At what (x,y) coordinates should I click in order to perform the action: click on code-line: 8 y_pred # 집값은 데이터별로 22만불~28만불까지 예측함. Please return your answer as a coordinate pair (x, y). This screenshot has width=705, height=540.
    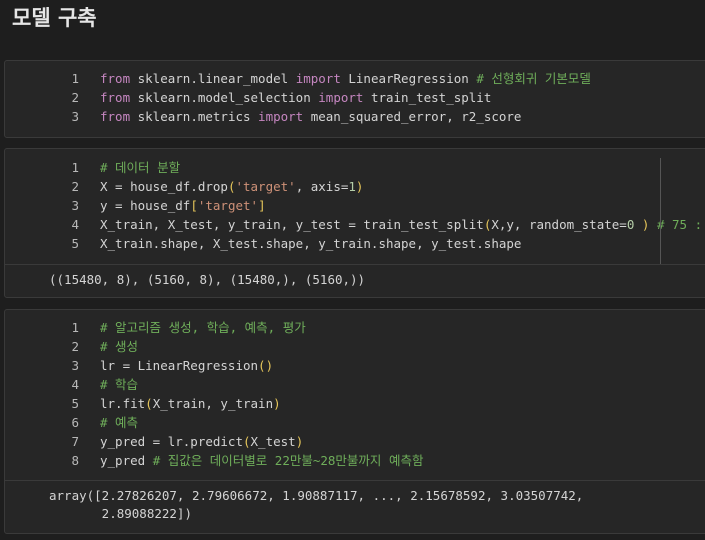
    Looking at the image, I should click on (355, 460).